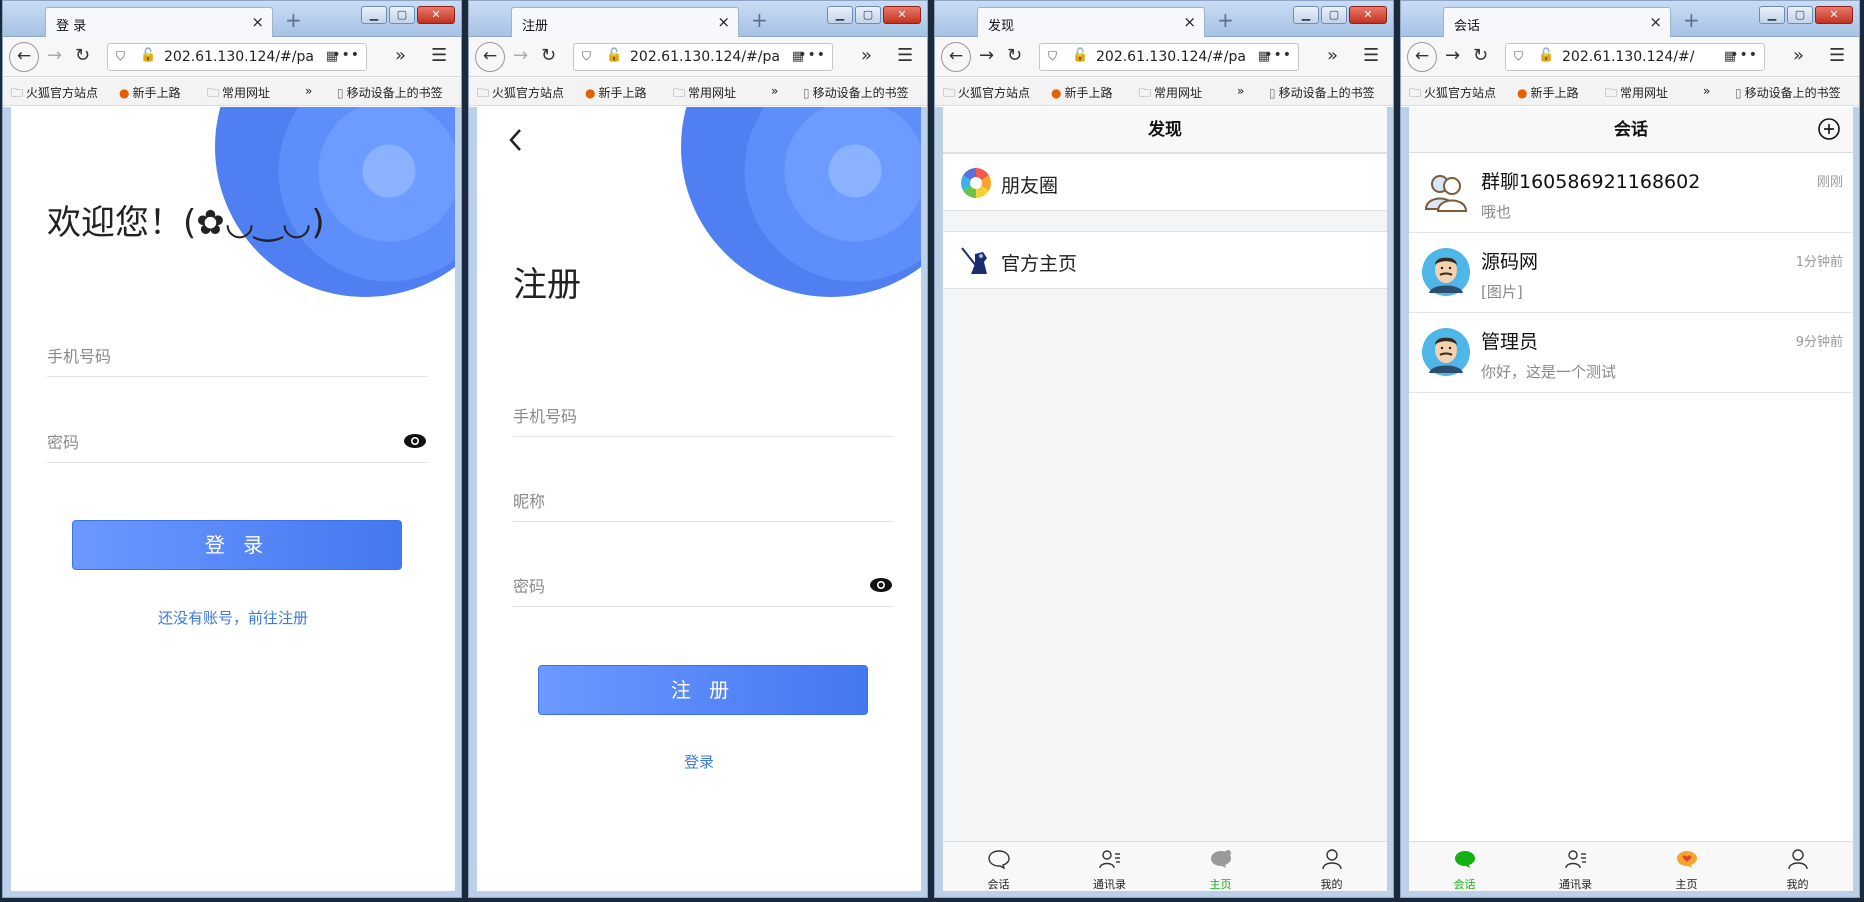 This screenshot has height=902, width=1864. I want to click on browser-tab-register: 注册 ×, so click(625, 22).